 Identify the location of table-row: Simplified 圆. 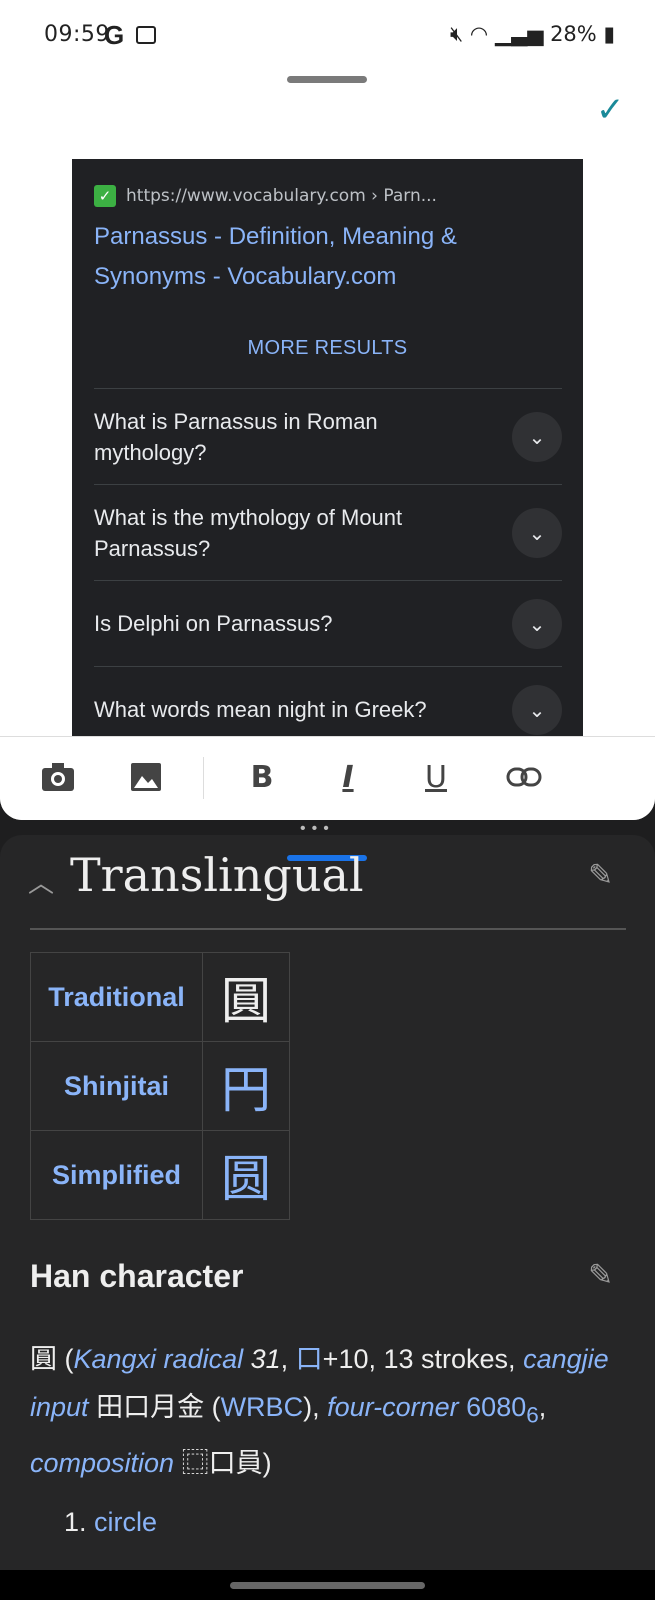
(160, 1175).